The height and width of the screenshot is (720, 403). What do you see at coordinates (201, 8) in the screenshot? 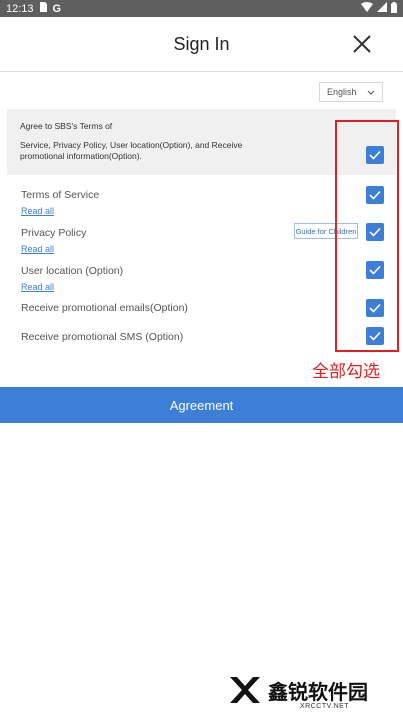
I see `status-bar: 12:13 G` at bounding box center [201, 8].